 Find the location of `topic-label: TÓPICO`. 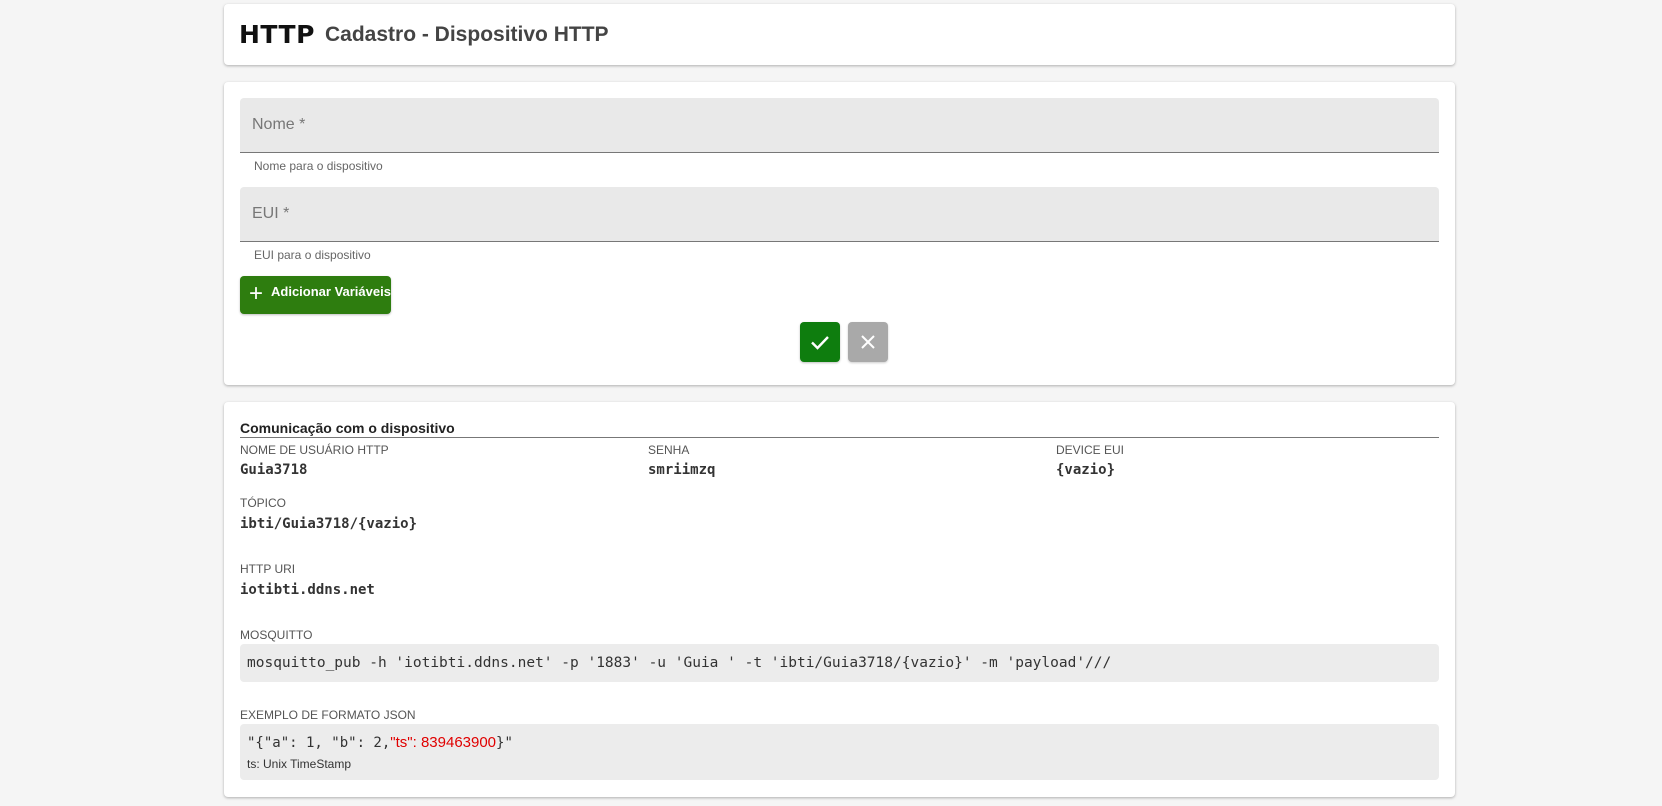

topic-label: TÓPICO is located at coordinates (263, 503).